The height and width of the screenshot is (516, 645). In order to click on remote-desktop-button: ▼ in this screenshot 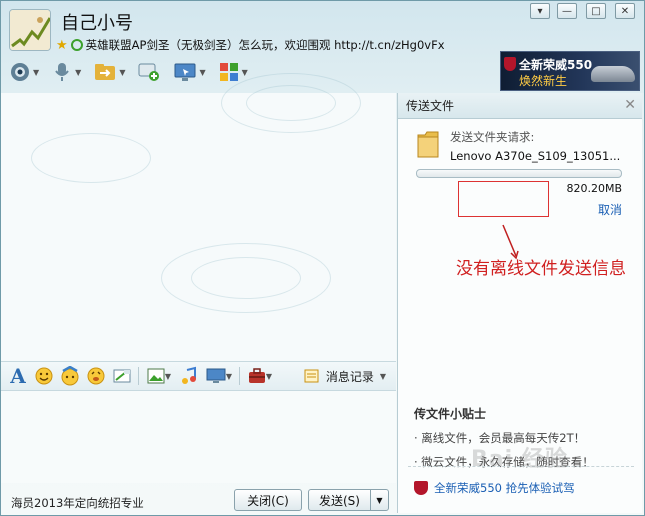, I will do `click(189, 72)`.